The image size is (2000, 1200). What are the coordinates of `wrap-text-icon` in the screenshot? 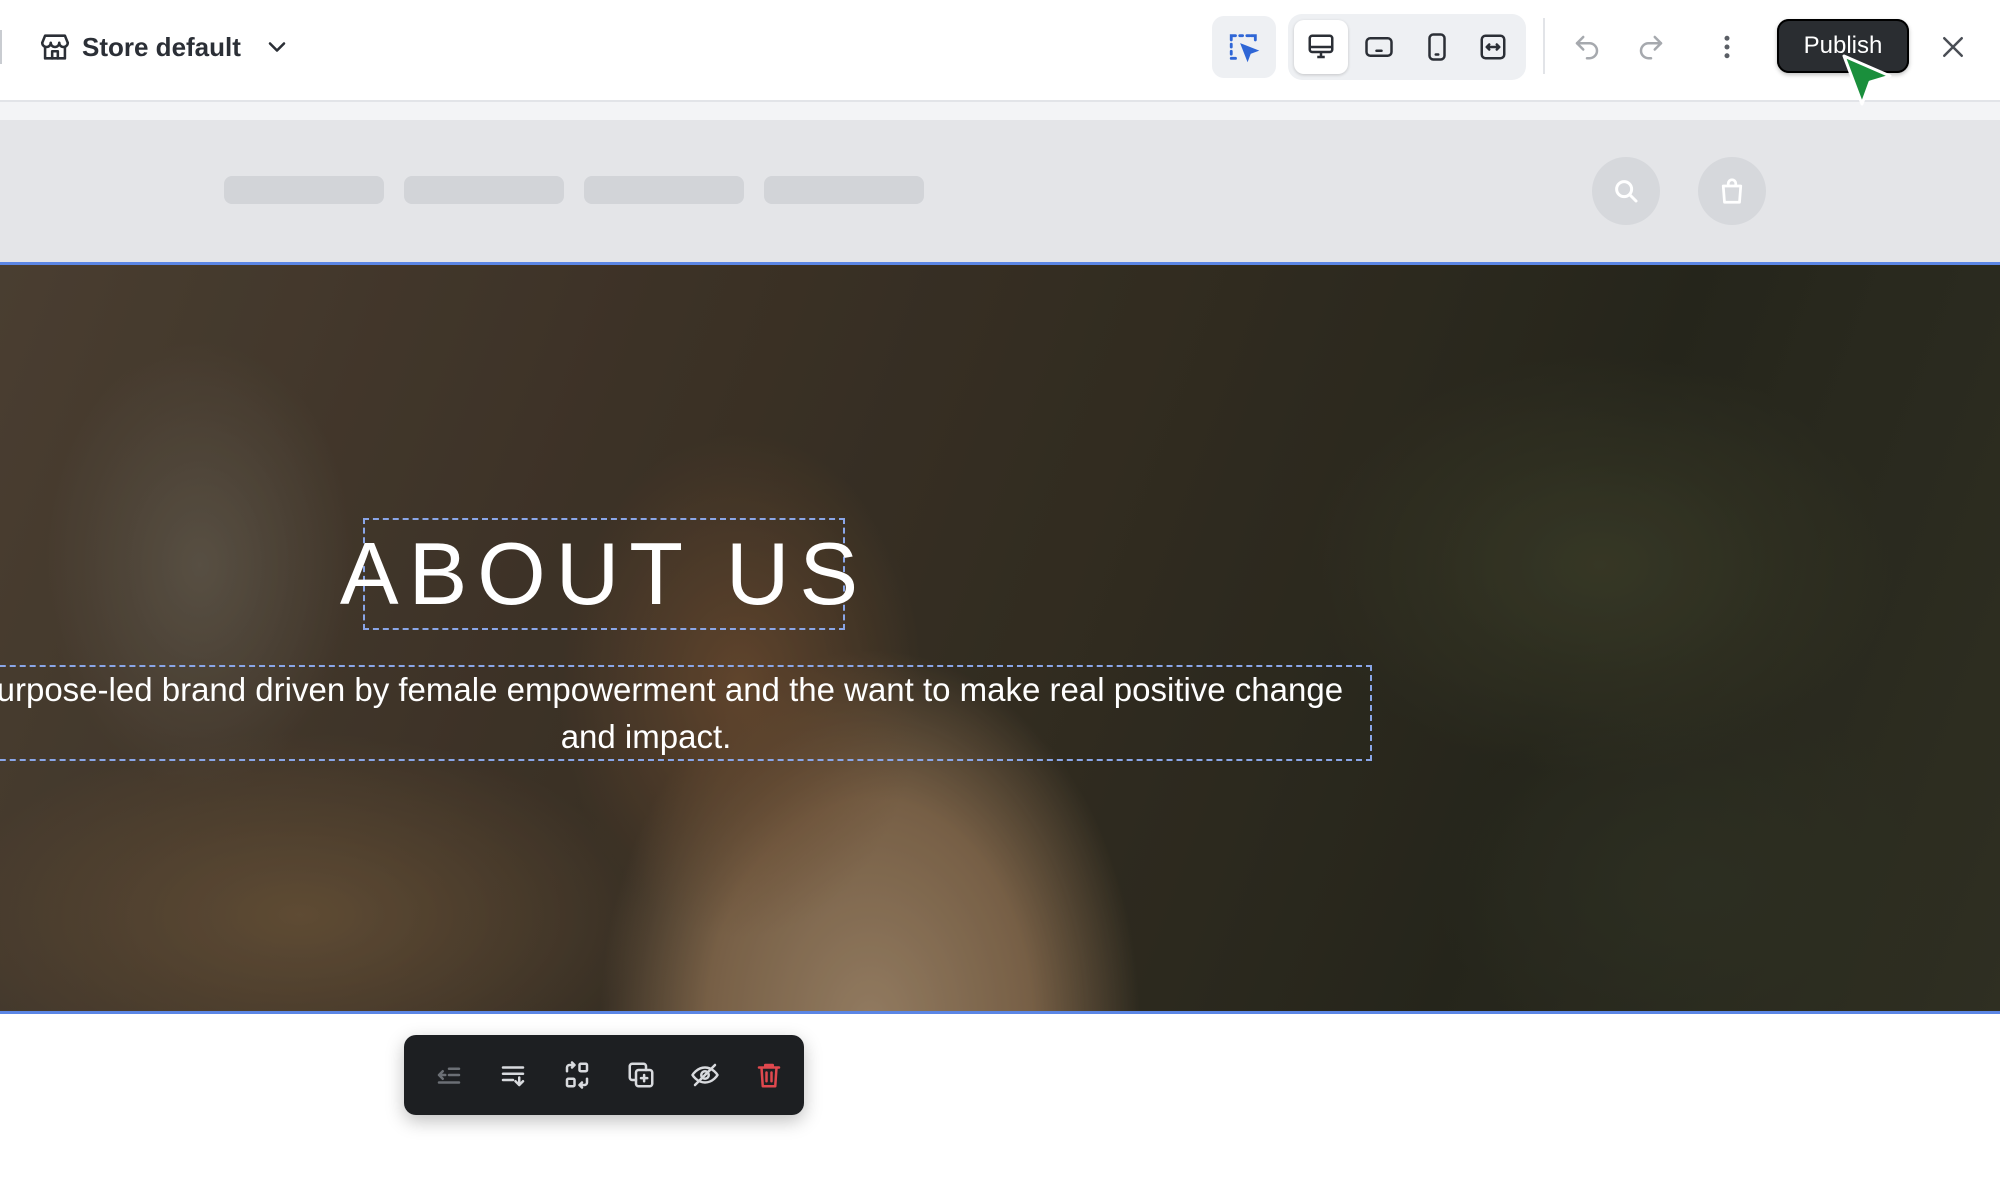 It's located at (513, 1075).